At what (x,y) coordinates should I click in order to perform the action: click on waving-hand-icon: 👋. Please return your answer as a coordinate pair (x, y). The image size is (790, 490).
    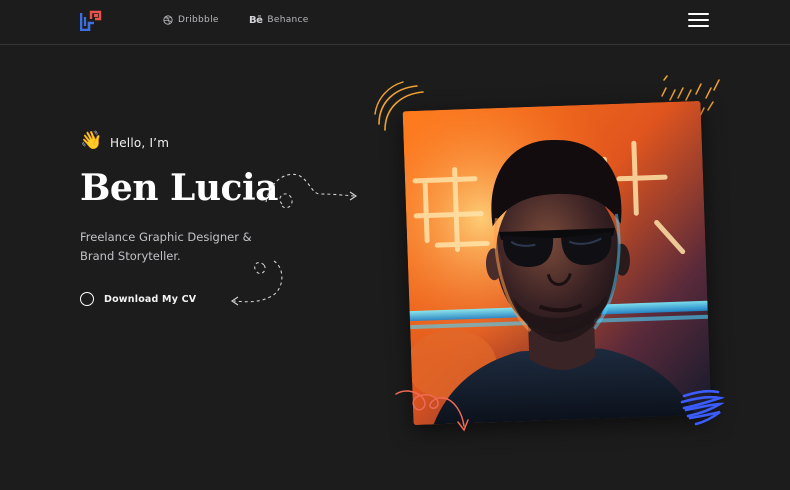
    Looking at the image, I should click on (91, 140).